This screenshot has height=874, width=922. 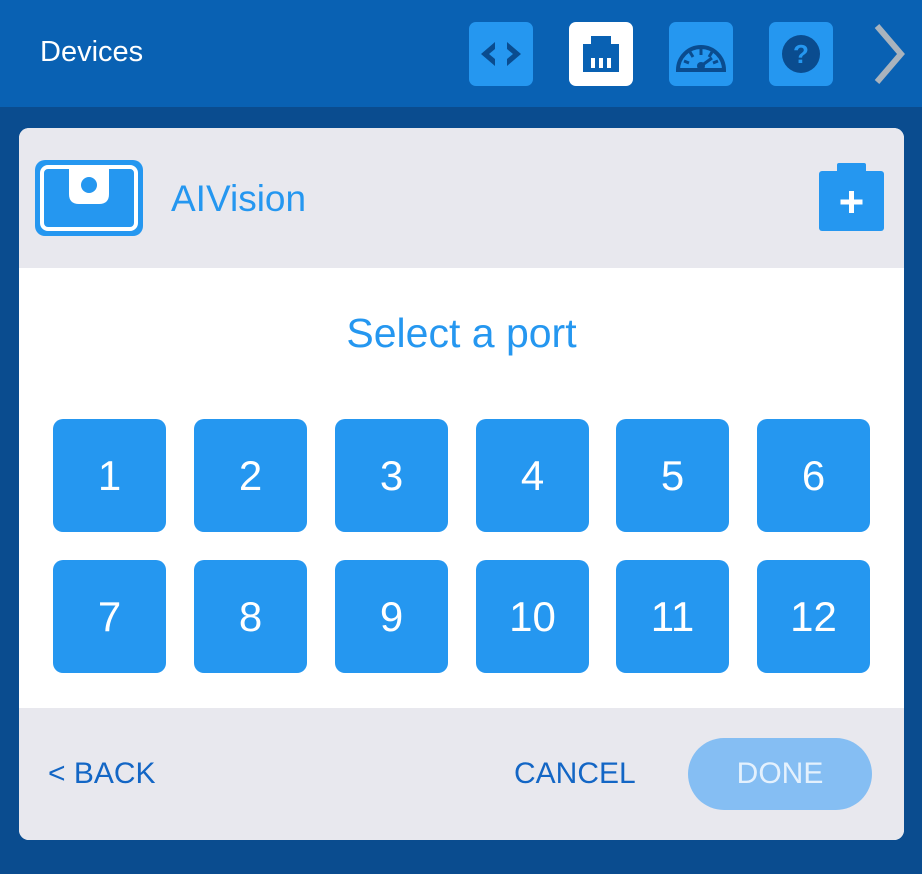 I want to click on page-title: Devices, so click(x=92, y=52).